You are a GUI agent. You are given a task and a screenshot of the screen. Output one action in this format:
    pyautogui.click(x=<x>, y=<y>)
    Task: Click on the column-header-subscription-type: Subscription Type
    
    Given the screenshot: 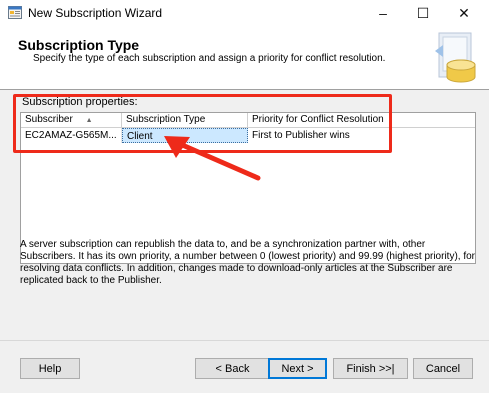 What is the action you would take?
    pyautogui.click(x=185, y=120)
    